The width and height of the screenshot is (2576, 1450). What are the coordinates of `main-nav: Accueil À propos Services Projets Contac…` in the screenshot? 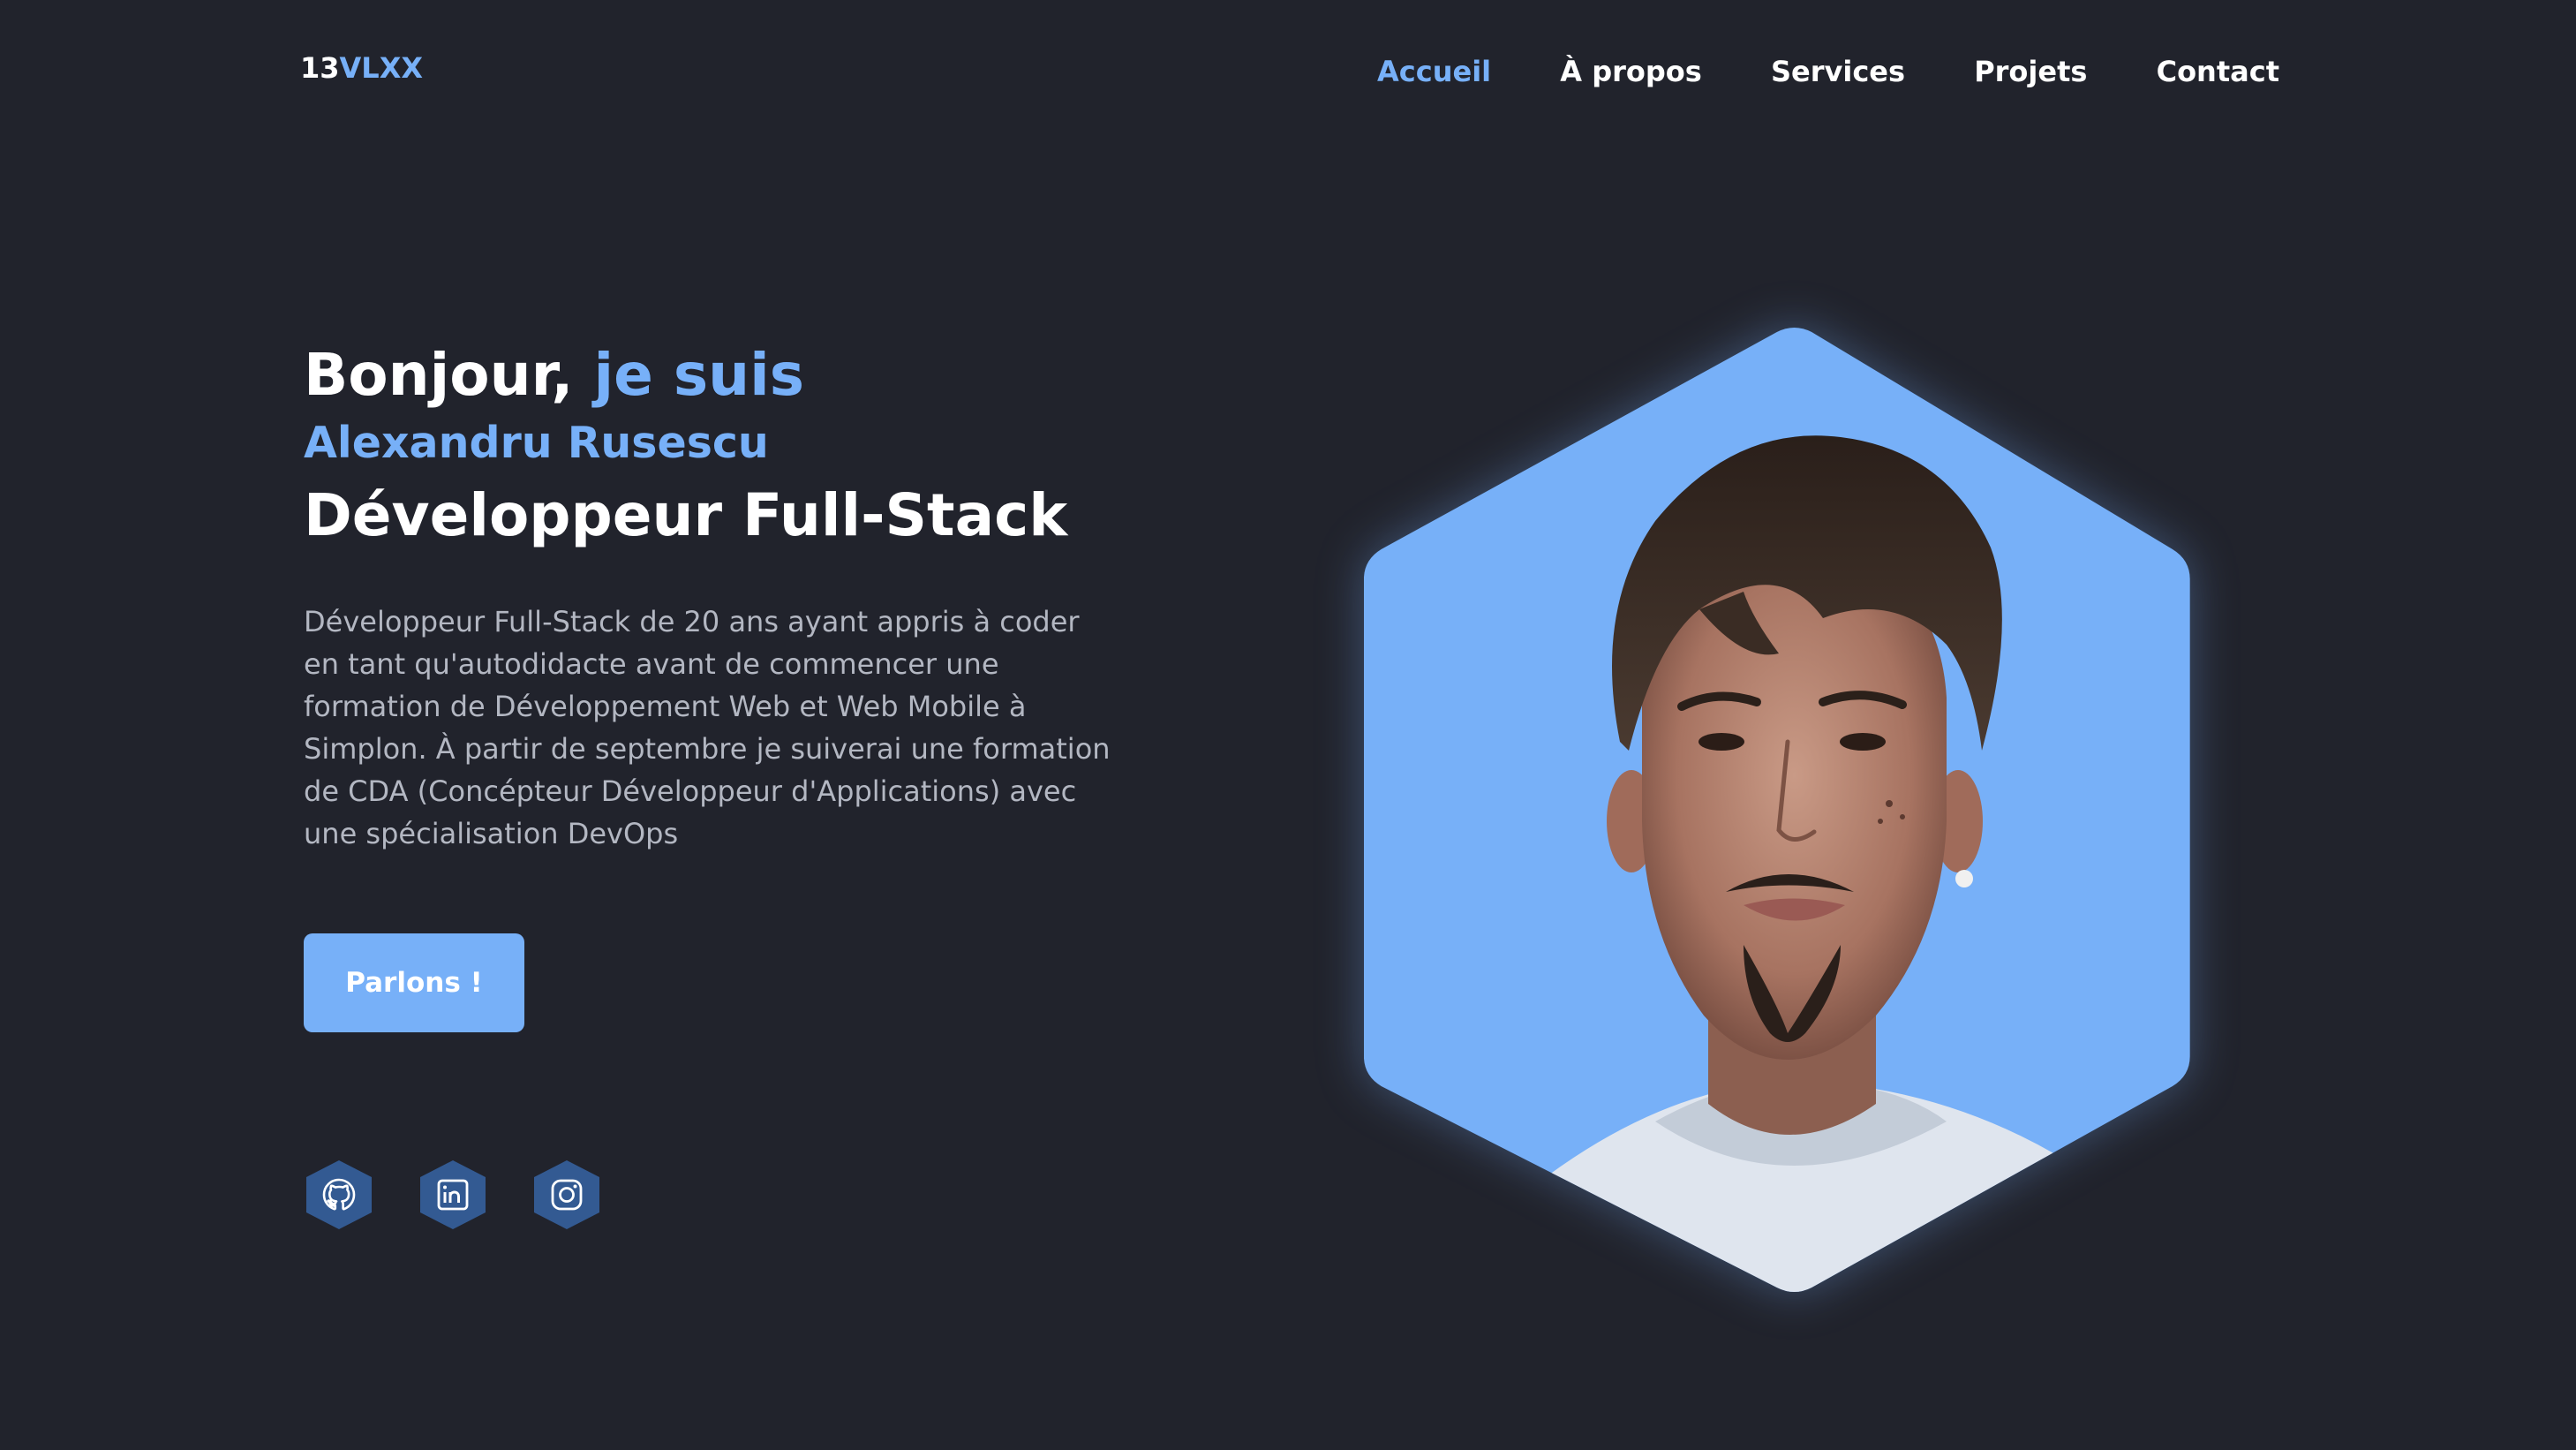 It's located at (1828, 71).